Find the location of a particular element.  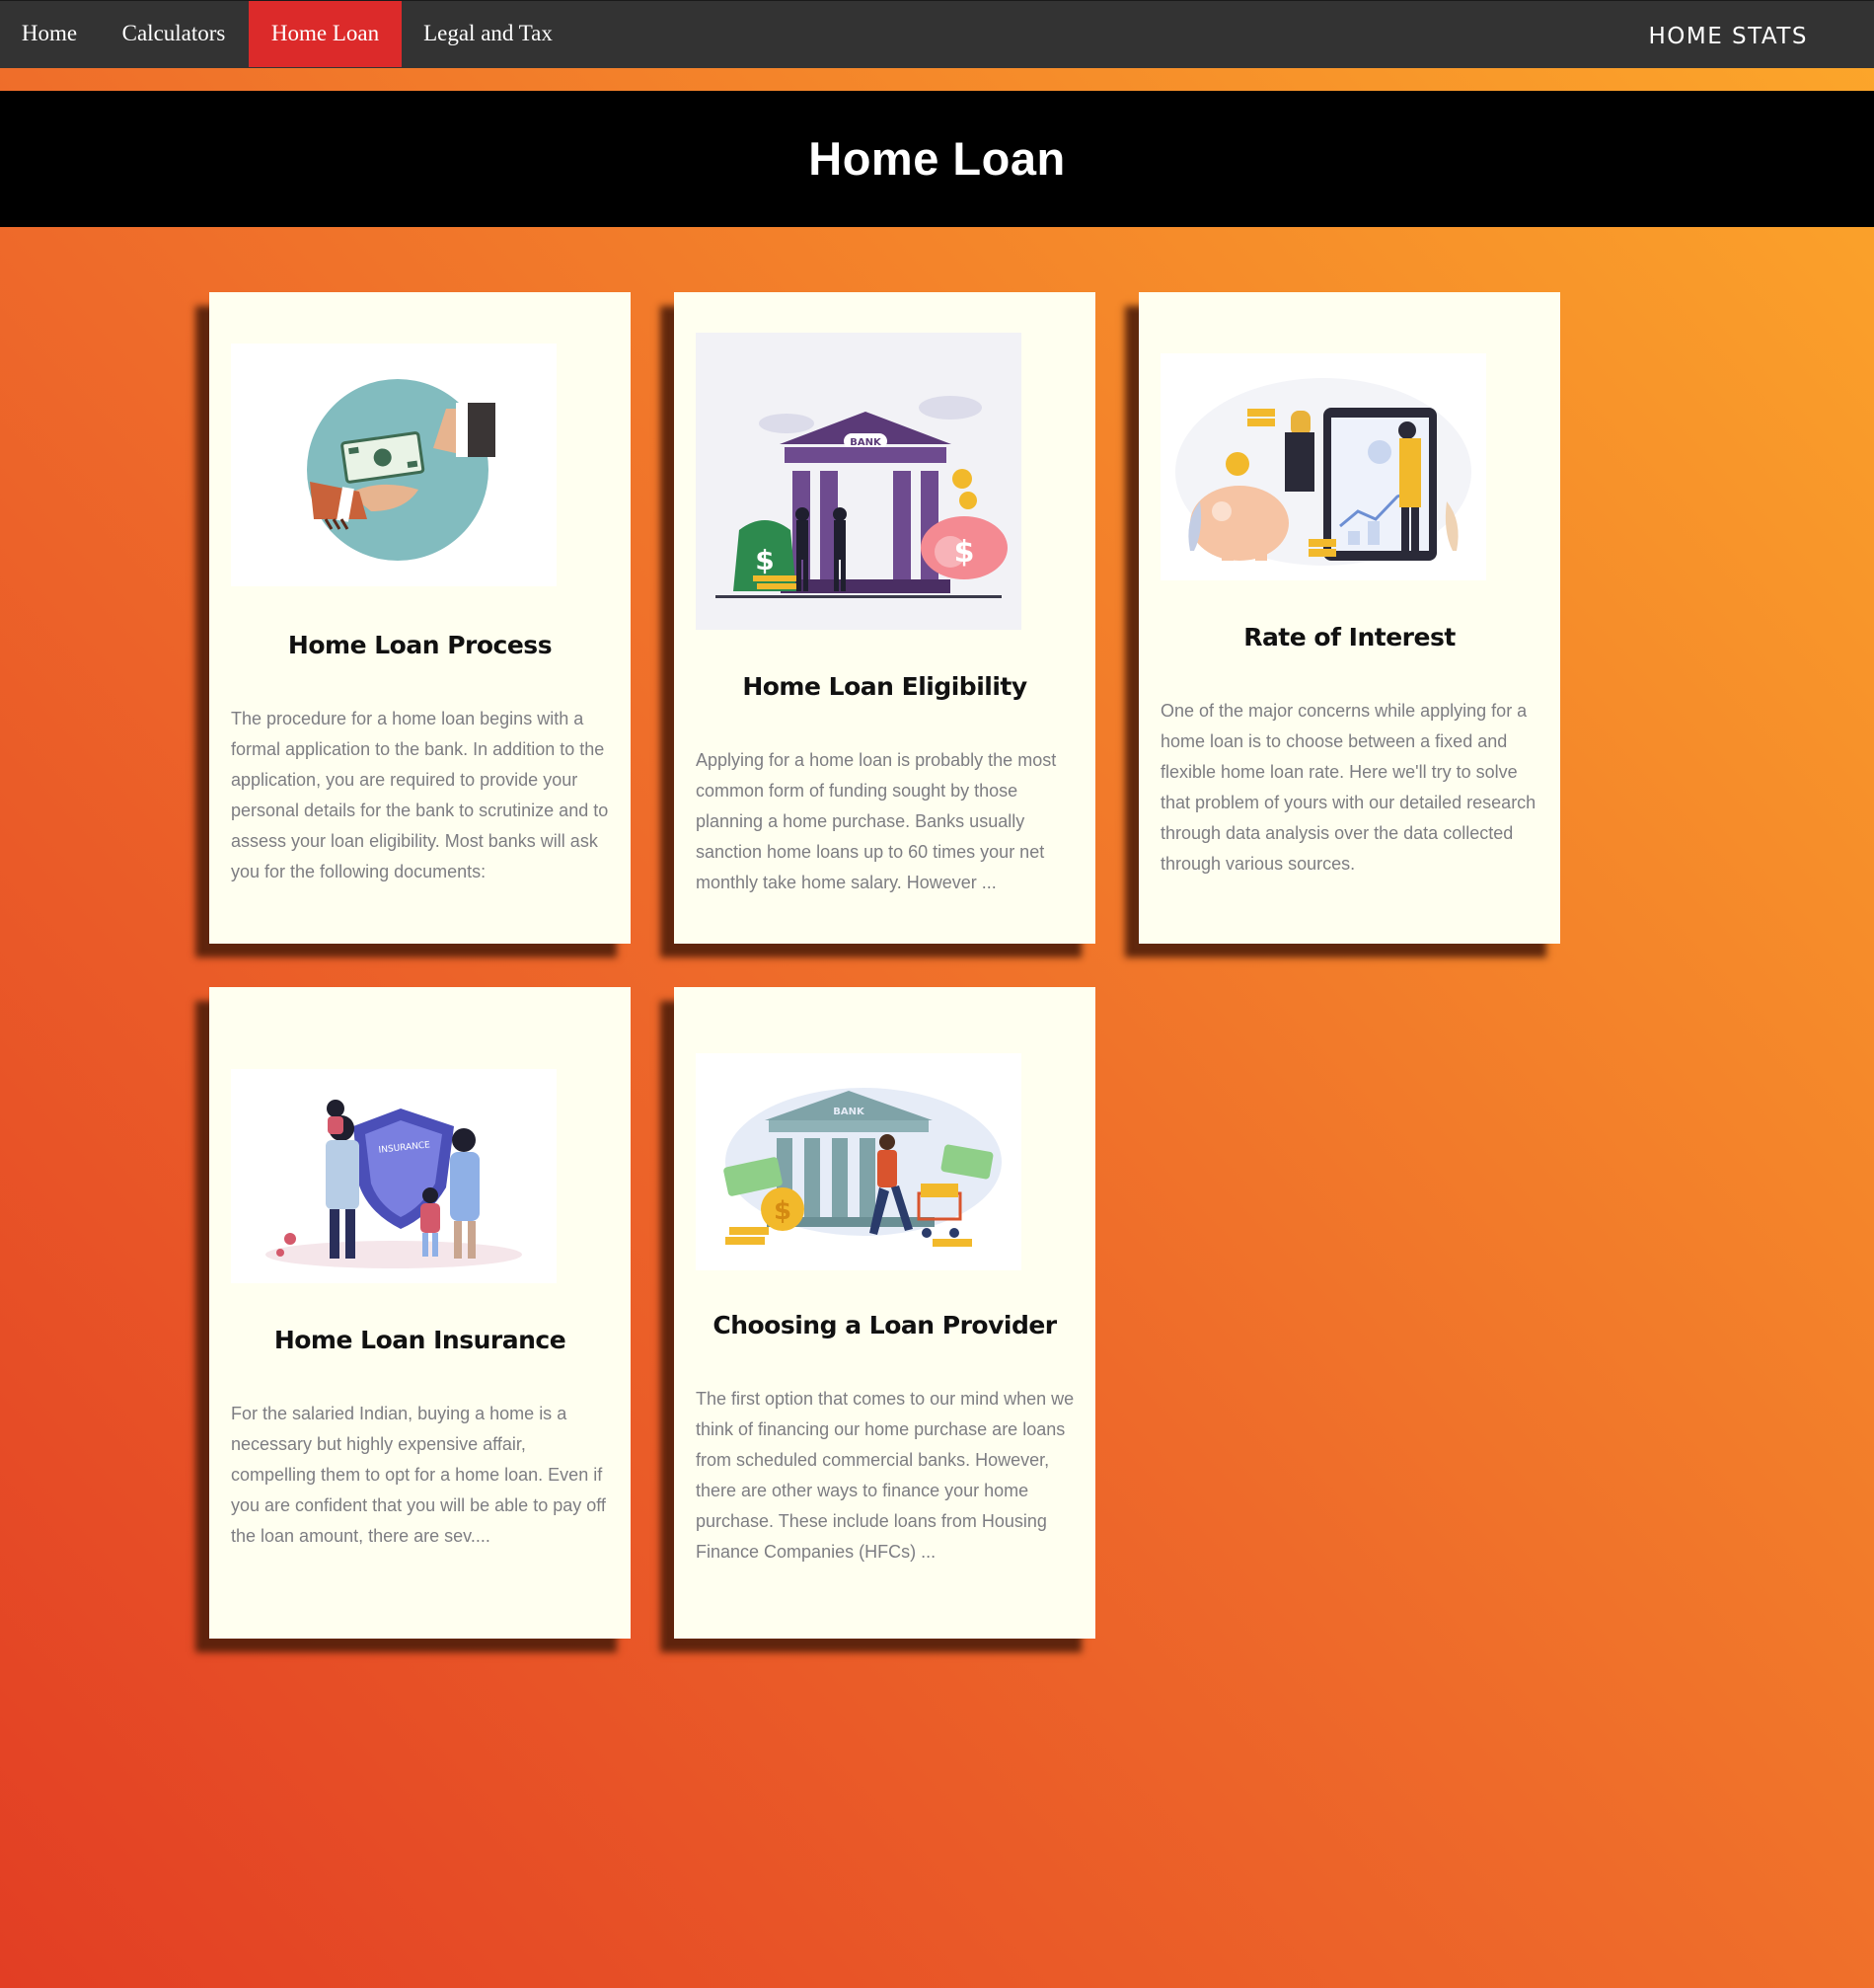

piggy-bank-analytics-illustration is located at coordinates (1323, 466).